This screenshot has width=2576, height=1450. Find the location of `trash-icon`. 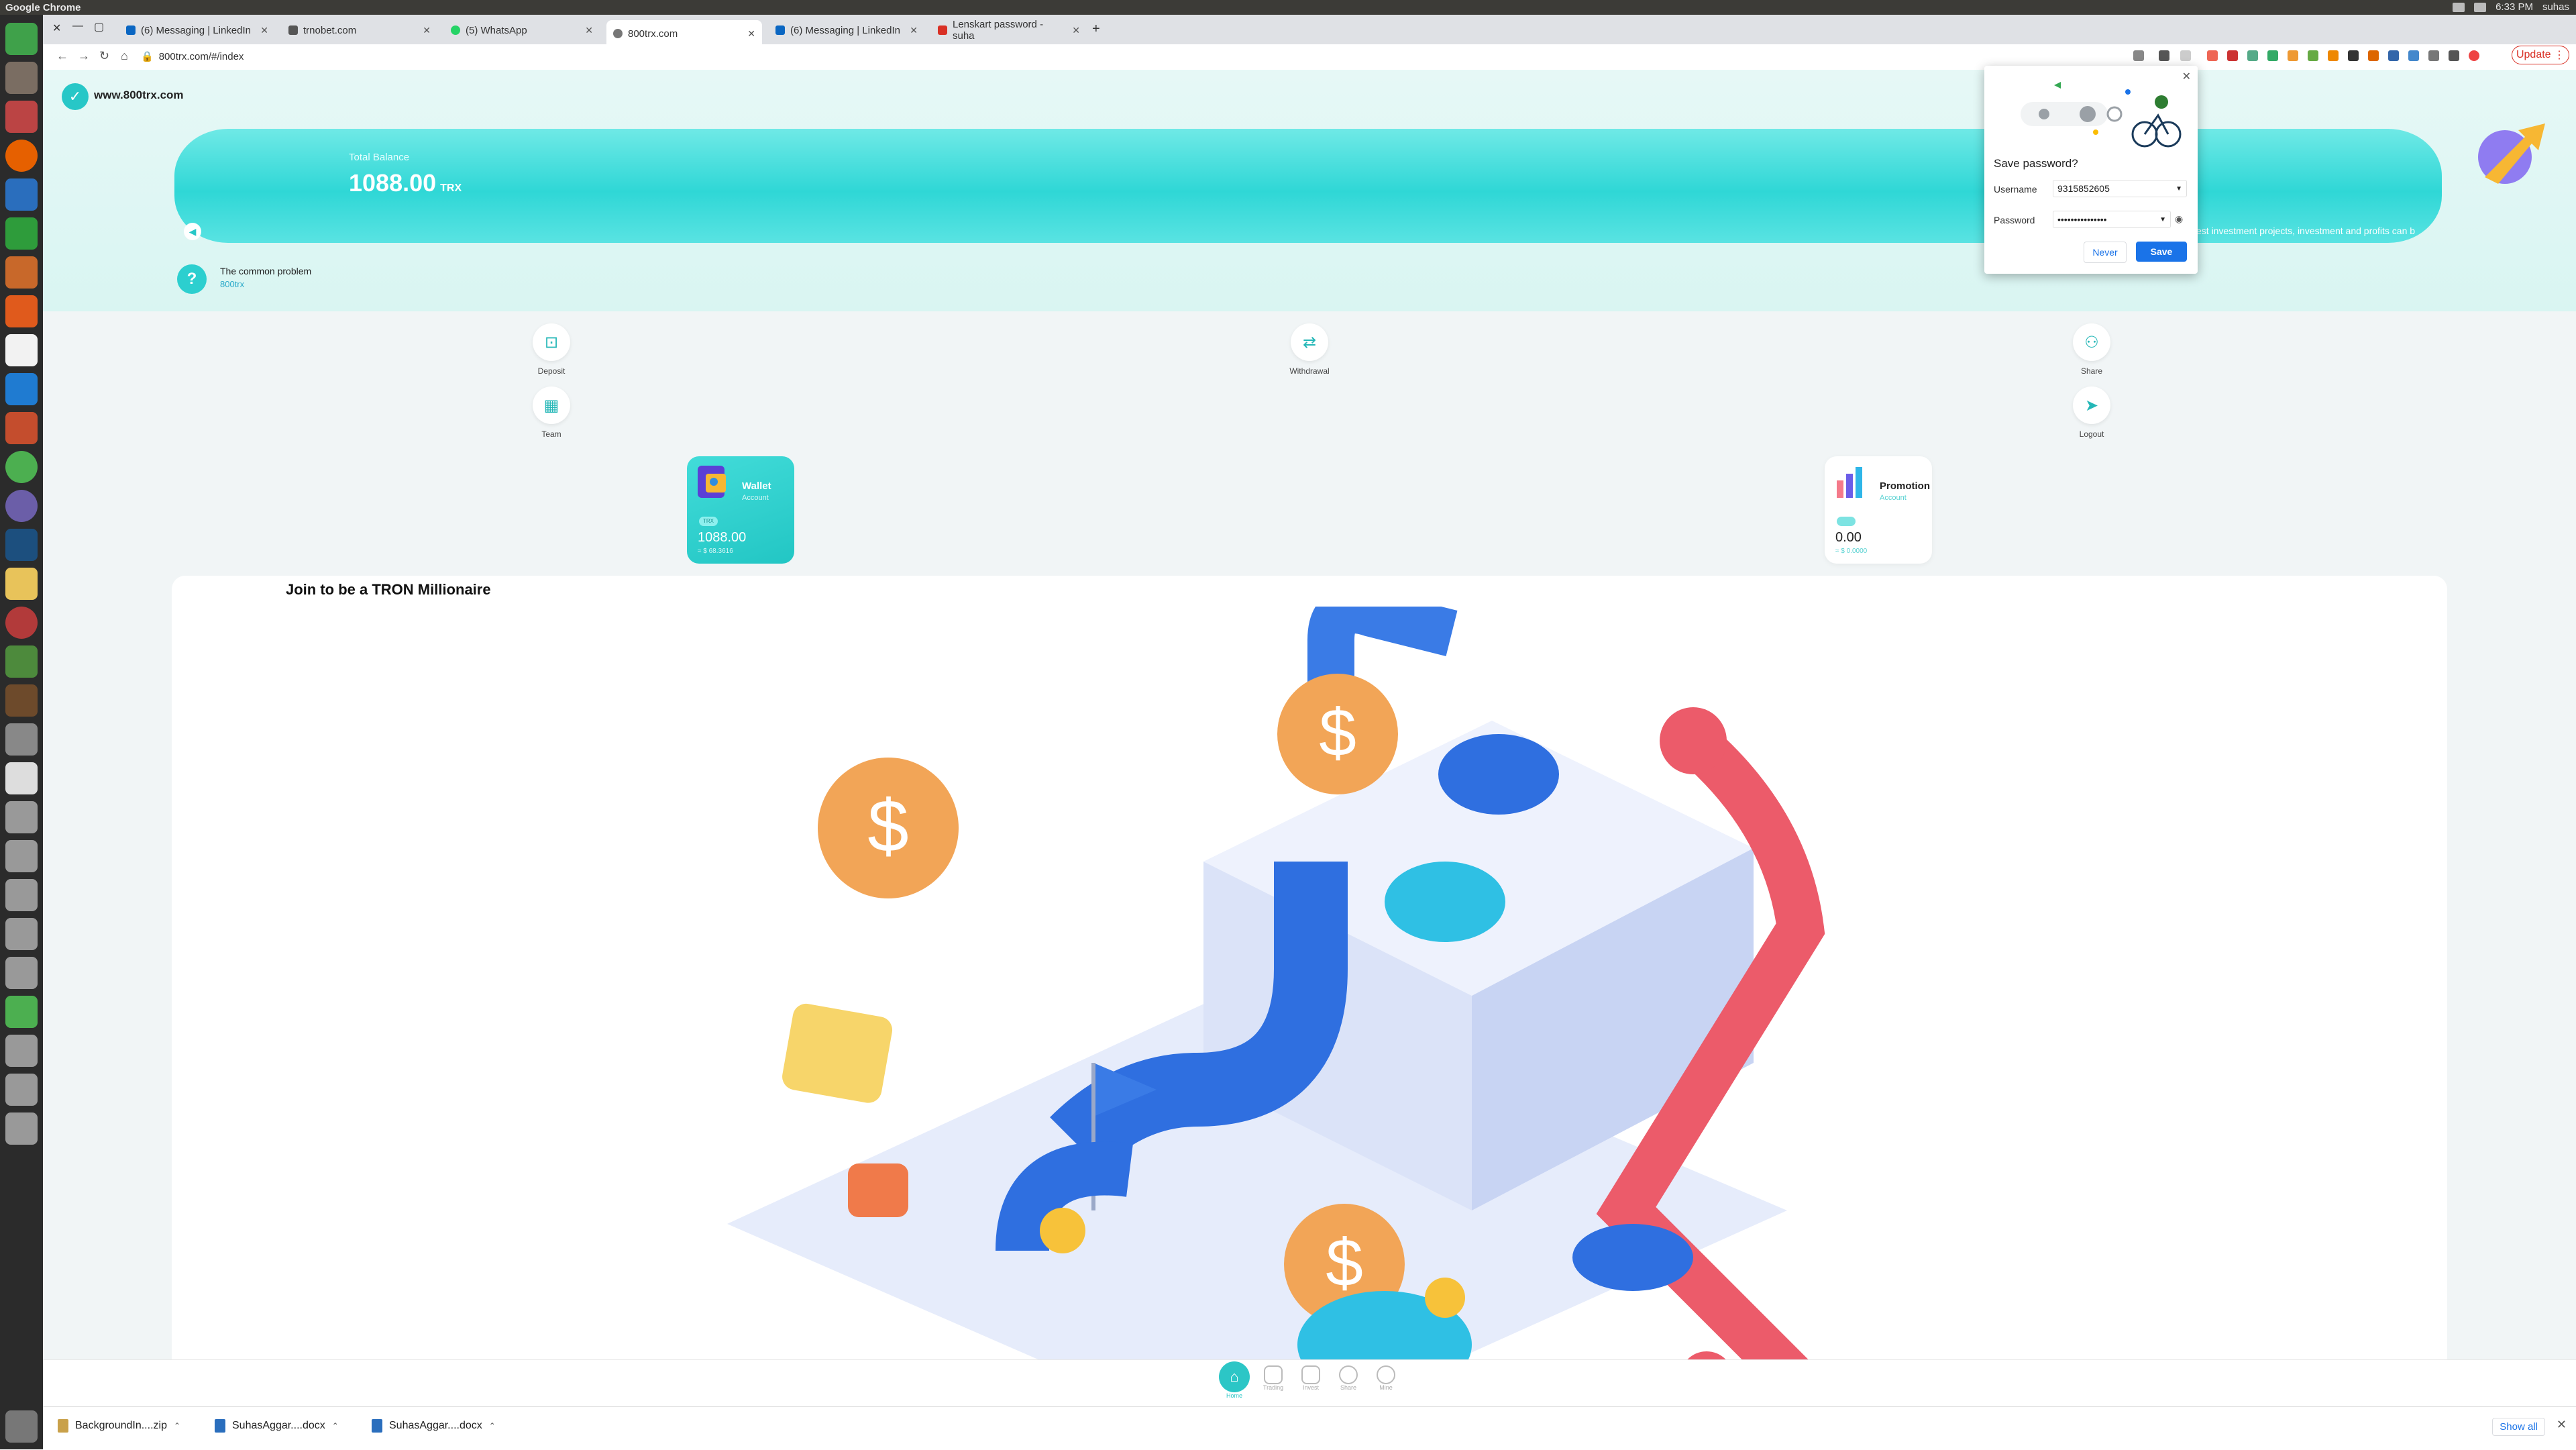

trash-icon is located at coordinates (21, 1427).